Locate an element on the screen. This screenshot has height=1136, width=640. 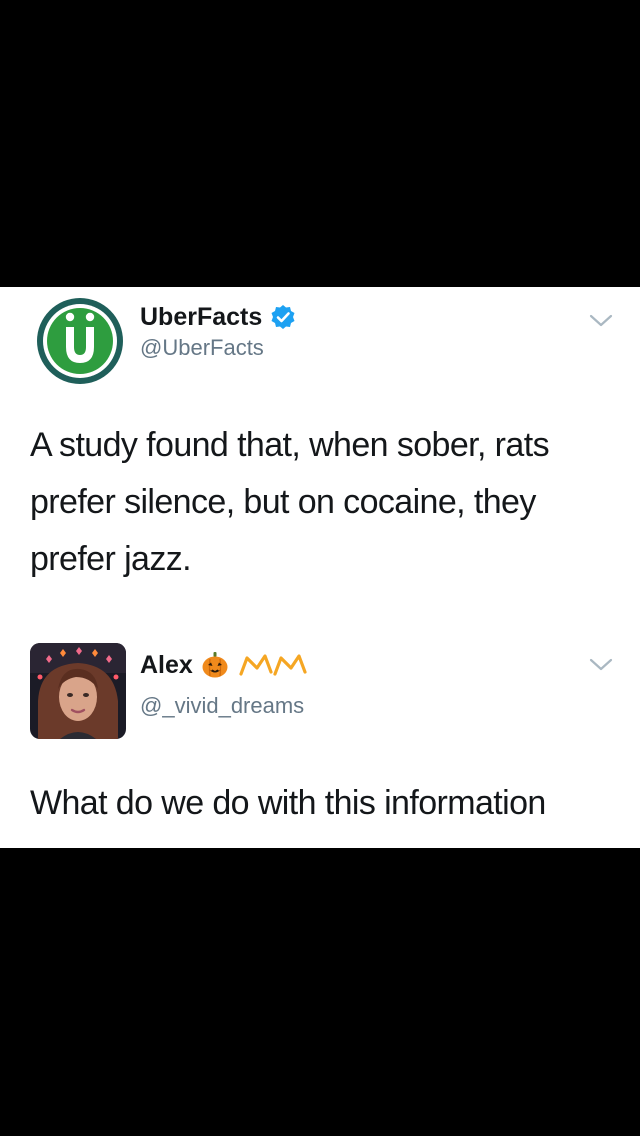
jack-o-lantern-icon is located at coordinates (215, 665).